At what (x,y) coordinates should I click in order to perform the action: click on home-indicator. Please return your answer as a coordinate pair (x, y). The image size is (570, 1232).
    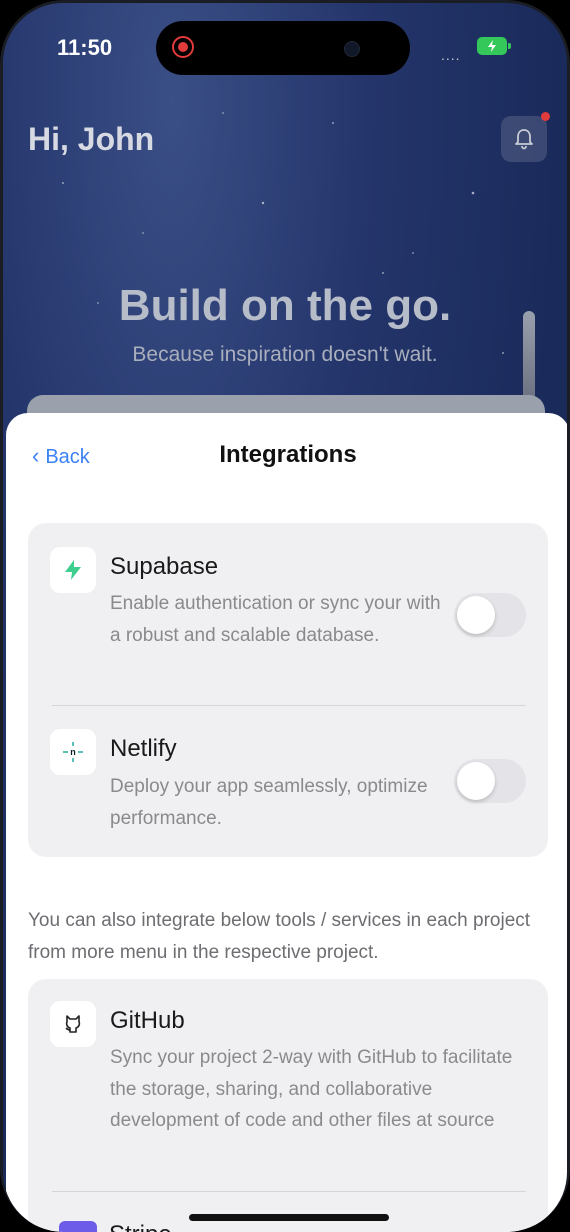
    Looking at the image, I should click on (289, 1217).